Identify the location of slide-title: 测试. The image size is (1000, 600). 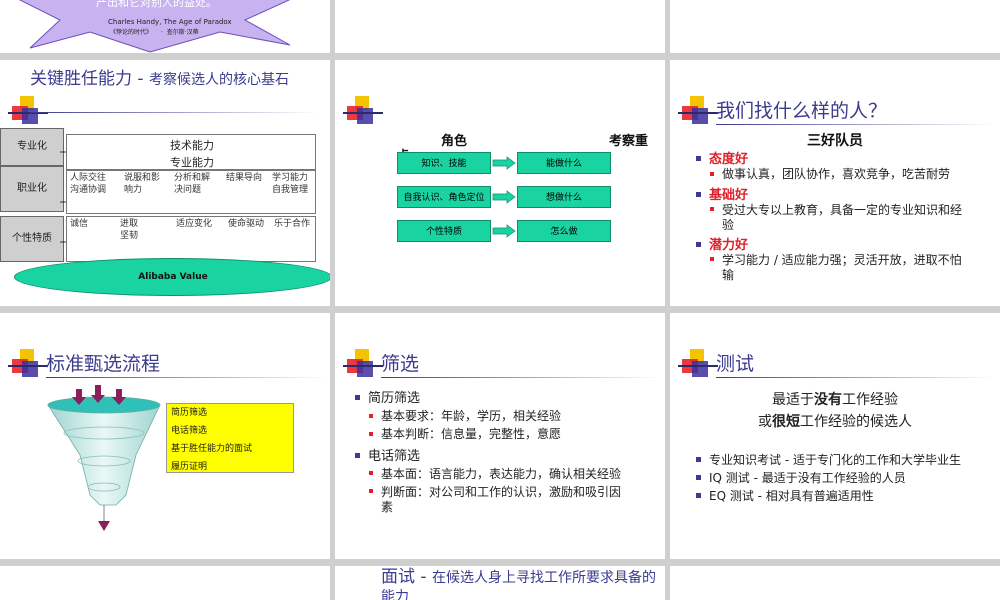
(735, 364).